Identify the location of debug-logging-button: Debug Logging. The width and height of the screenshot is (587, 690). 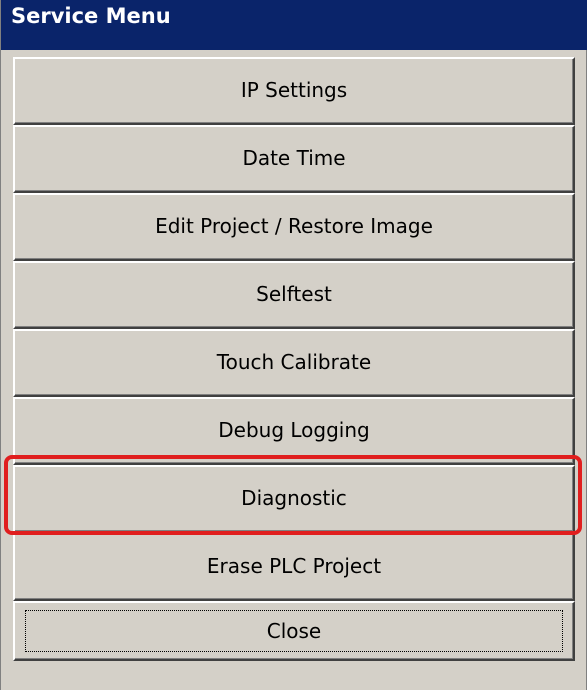
(294, 431).